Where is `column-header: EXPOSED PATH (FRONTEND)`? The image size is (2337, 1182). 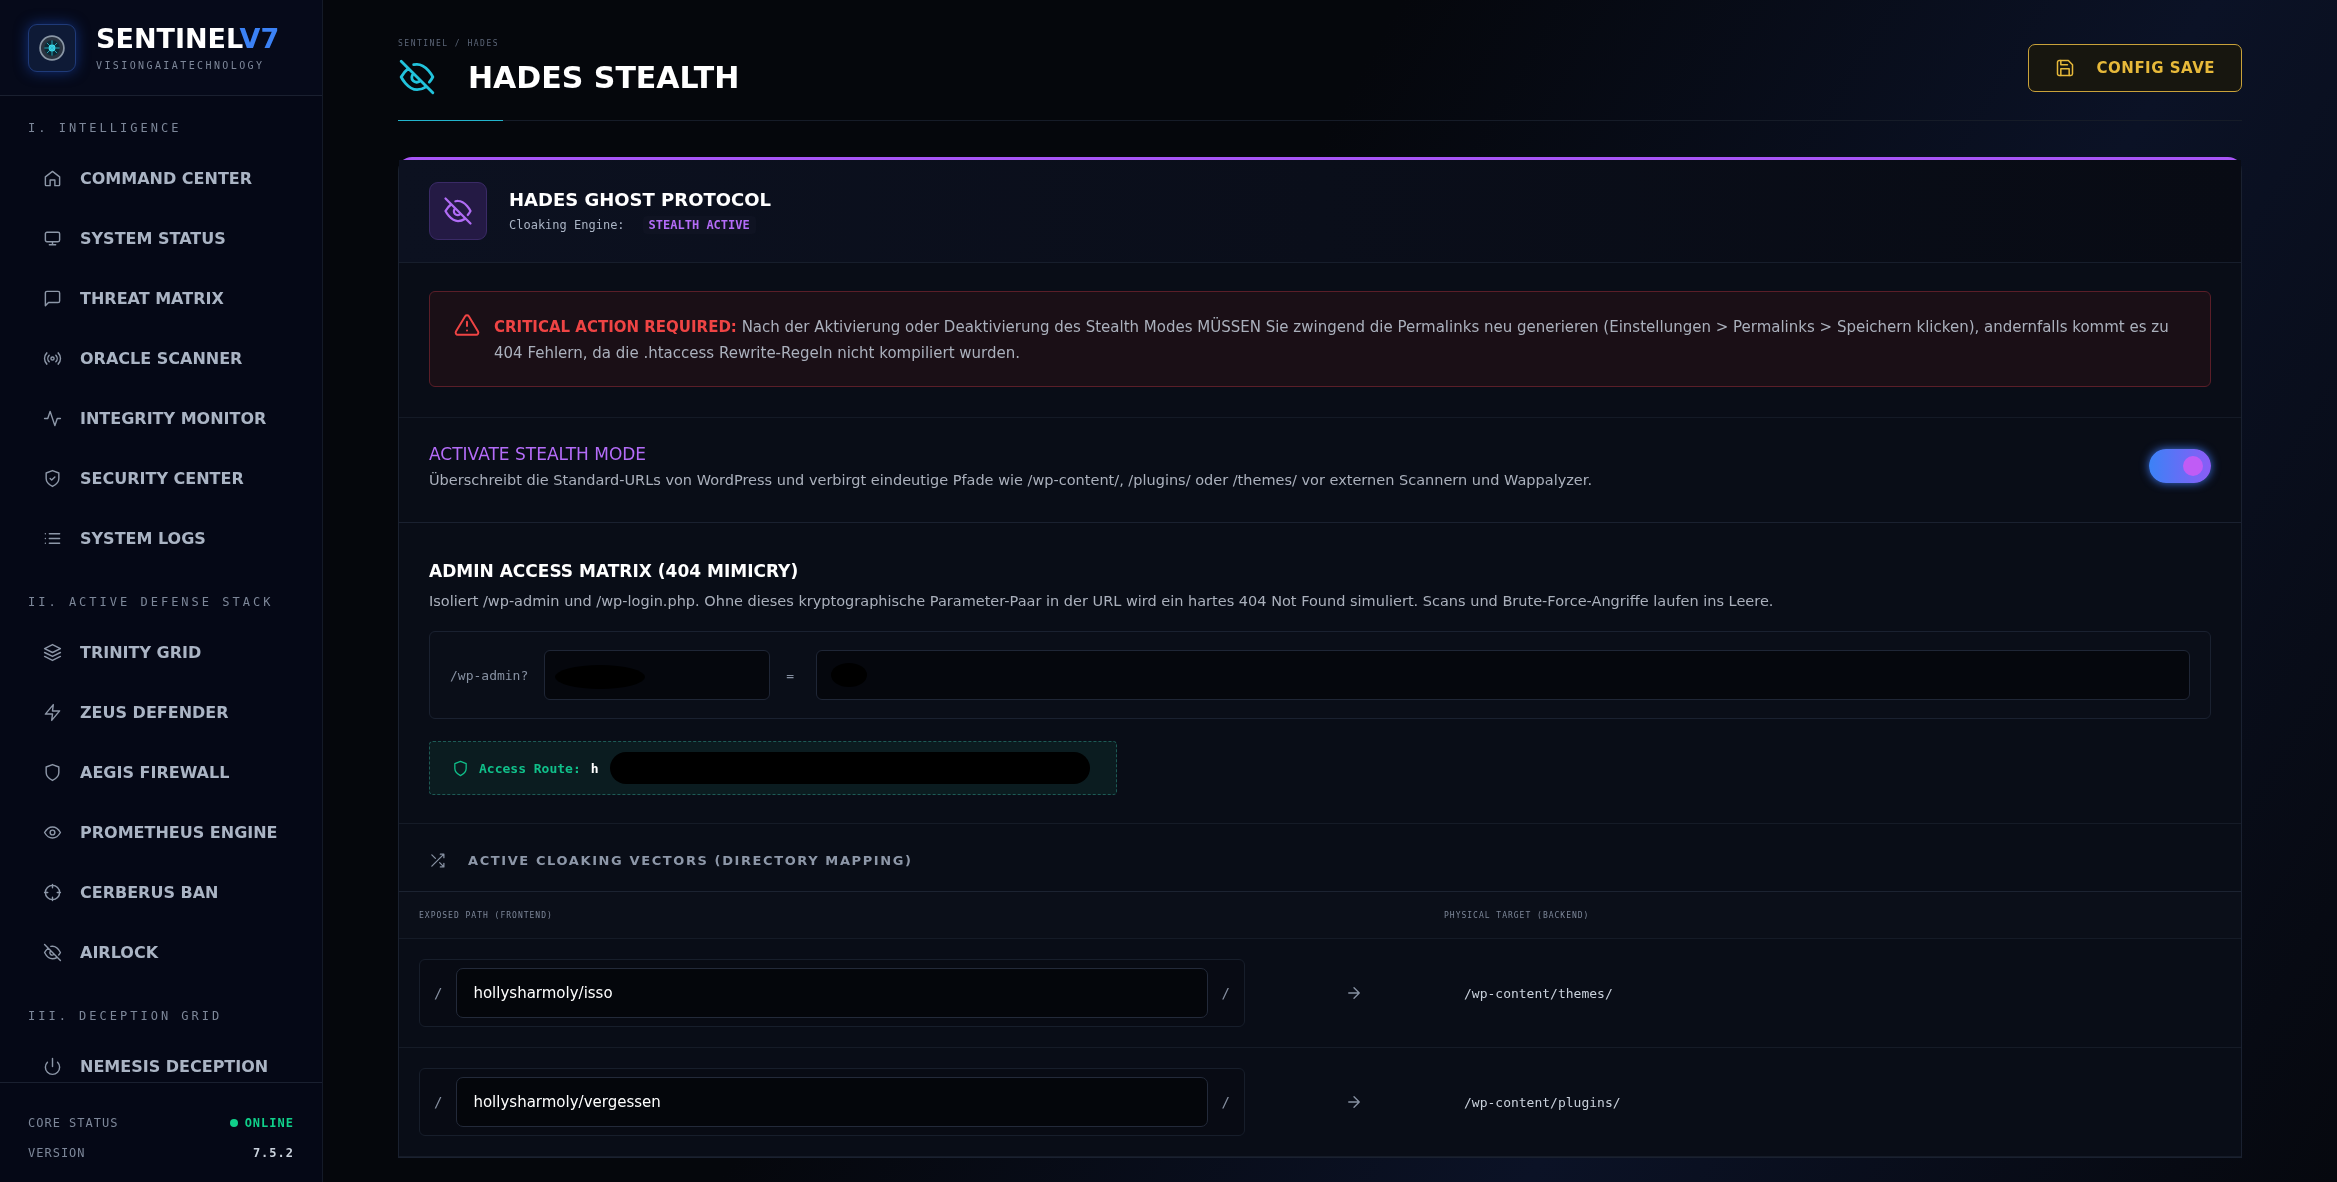
column-header: EXPOSED PATH (FRONTEND) is located at coordinates (486, 915).